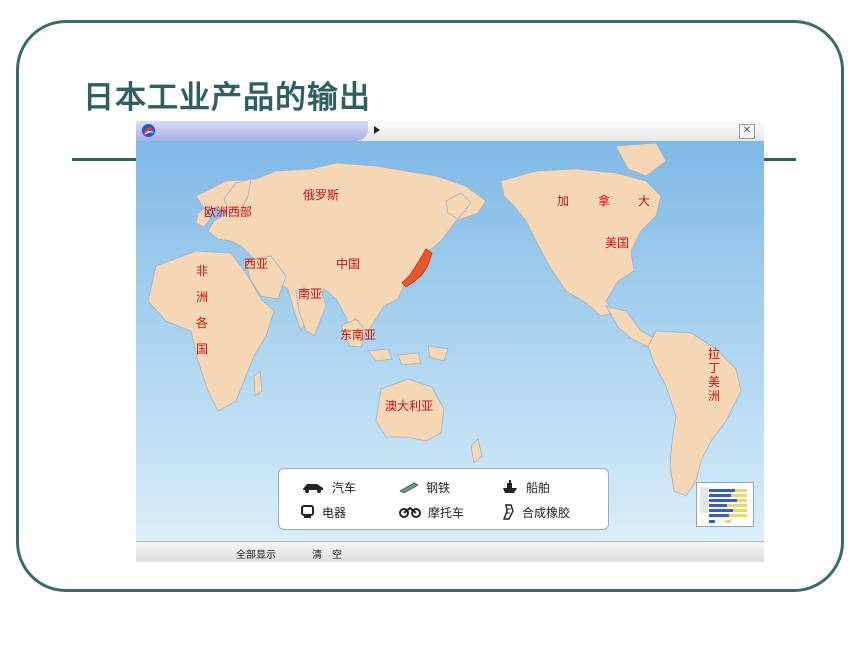 Image resolution: width=860 pixels, height=645 pixels. I want to click on region-africa-char: 各, so click(201, 323).